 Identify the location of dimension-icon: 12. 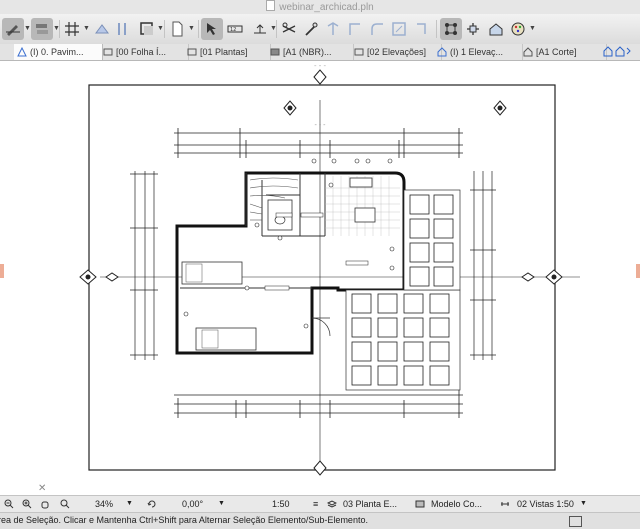
(235, 29).